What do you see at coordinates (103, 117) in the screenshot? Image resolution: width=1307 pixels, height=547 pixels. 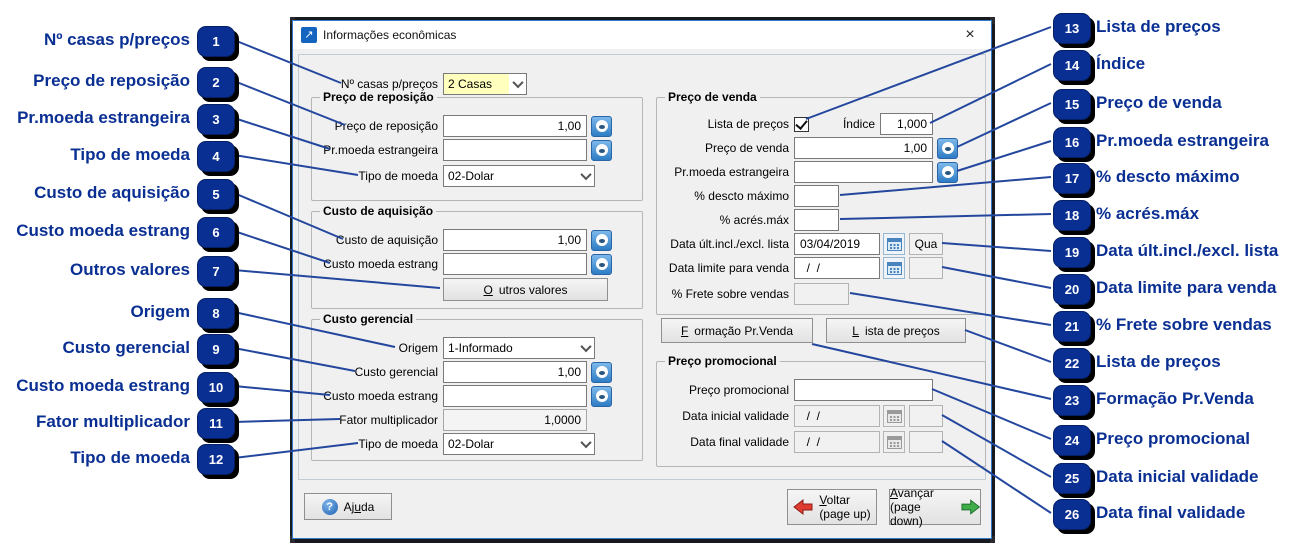 I see `callout-label-3: Pr.moeda estrangeira` at bounding box center [103, 117].